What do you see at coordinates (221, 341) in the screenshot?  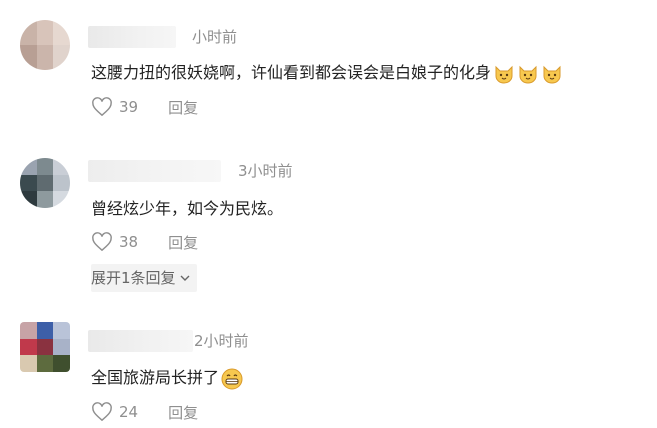 I see `comment-time: 2小时前` at bounding box center [221, 341].